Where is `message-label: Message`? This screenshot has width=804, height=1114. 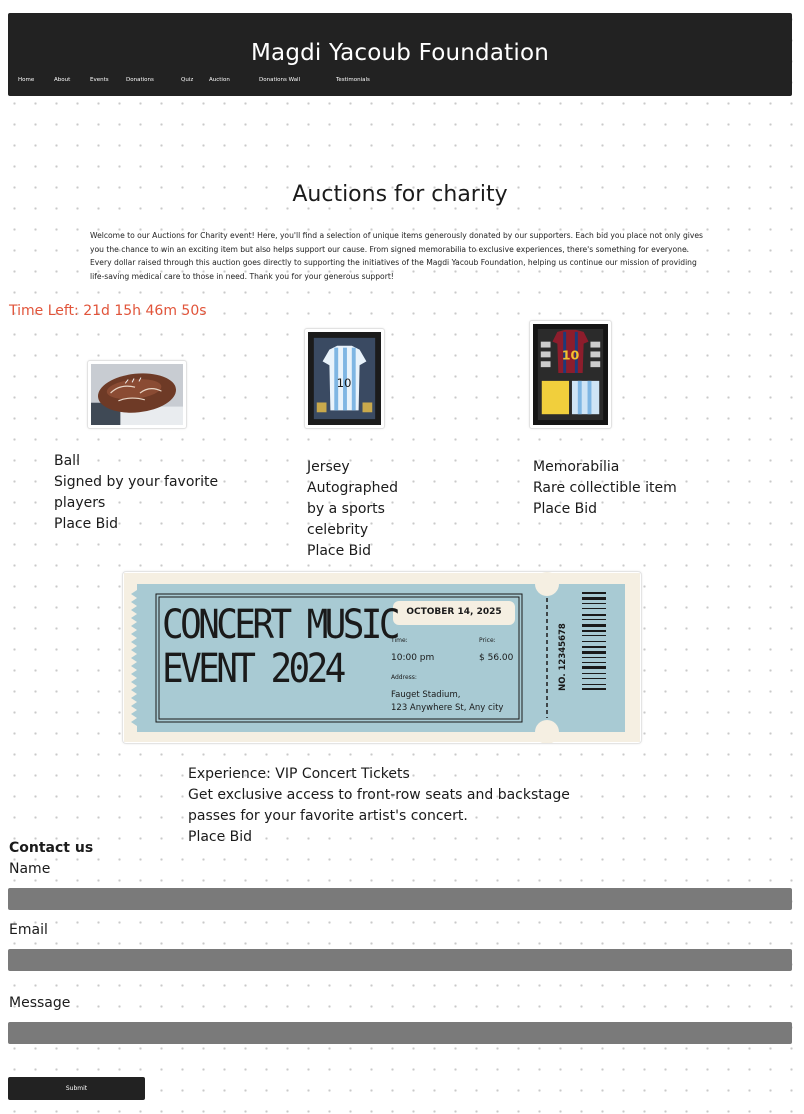
message-label: Message is located at coordinates (40, 1003).